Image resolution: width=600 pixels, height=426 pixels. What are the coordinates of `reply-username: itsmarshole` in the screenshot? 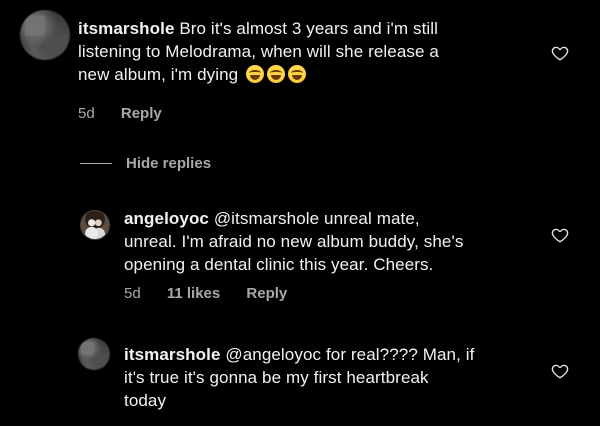 It's located at (172, 354).